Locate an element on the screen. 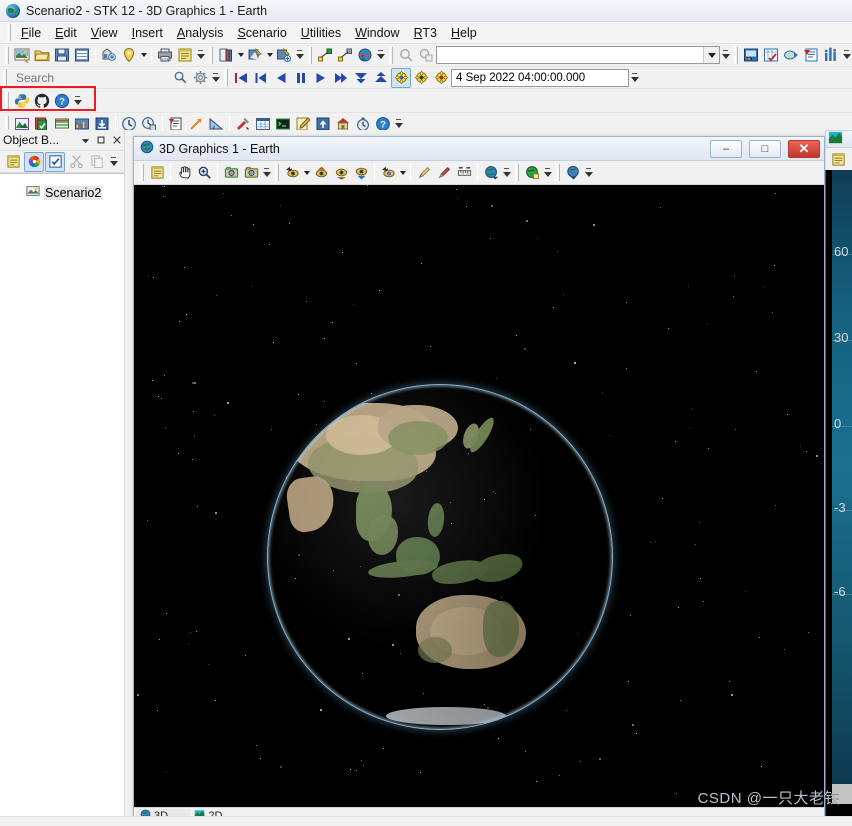 This screenshot has height=826, width=852. database-icon: DB is located at coordinates (751, 55).